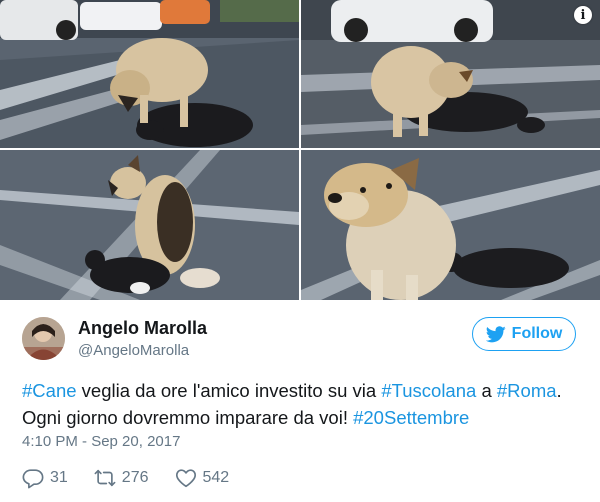  What do you see at coordinates (428, 390) in the screenshot?
I see `hashtag-tuscolana: #Tuscolana` at bounding box center [428, 390].